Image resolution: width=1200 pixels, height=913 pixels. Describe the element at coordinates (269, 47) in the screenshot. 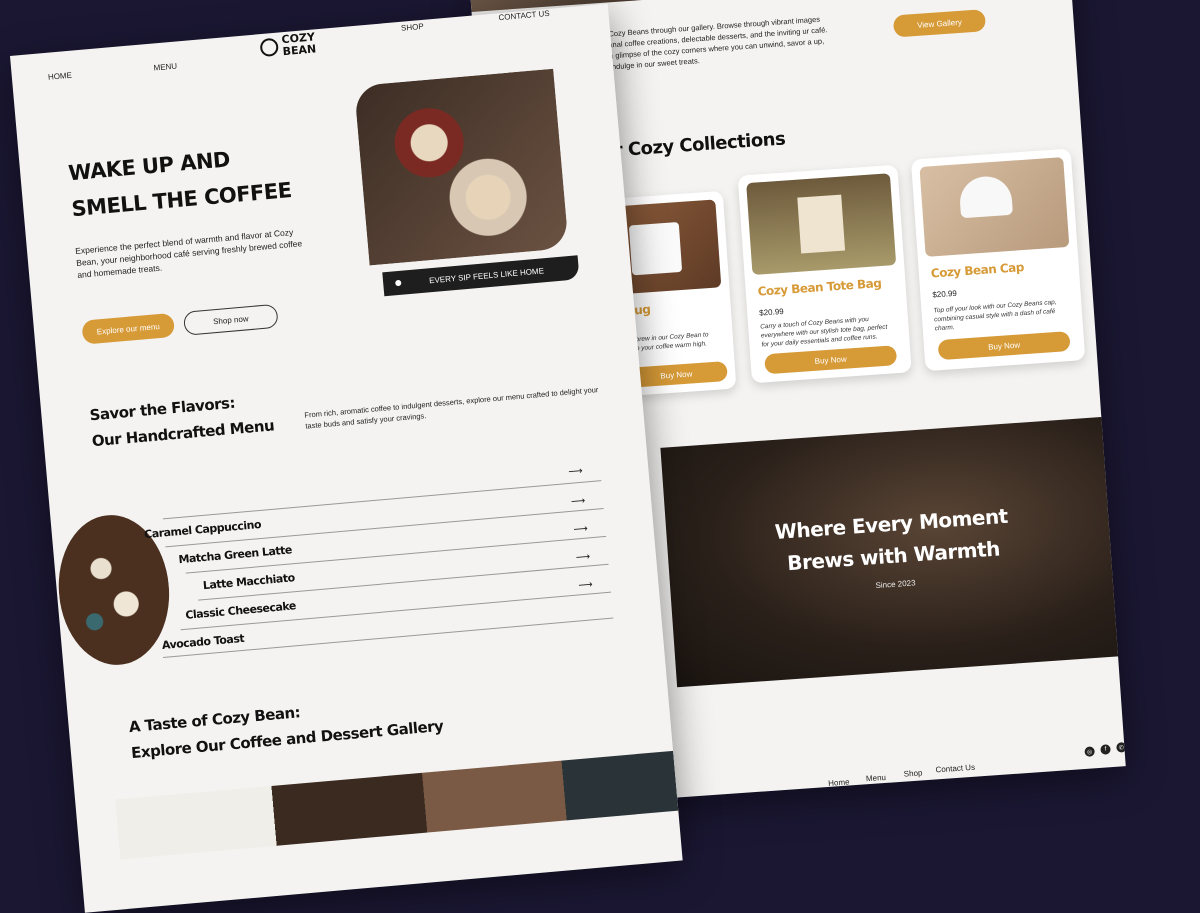

I see `logo-cup-icon` at that location.